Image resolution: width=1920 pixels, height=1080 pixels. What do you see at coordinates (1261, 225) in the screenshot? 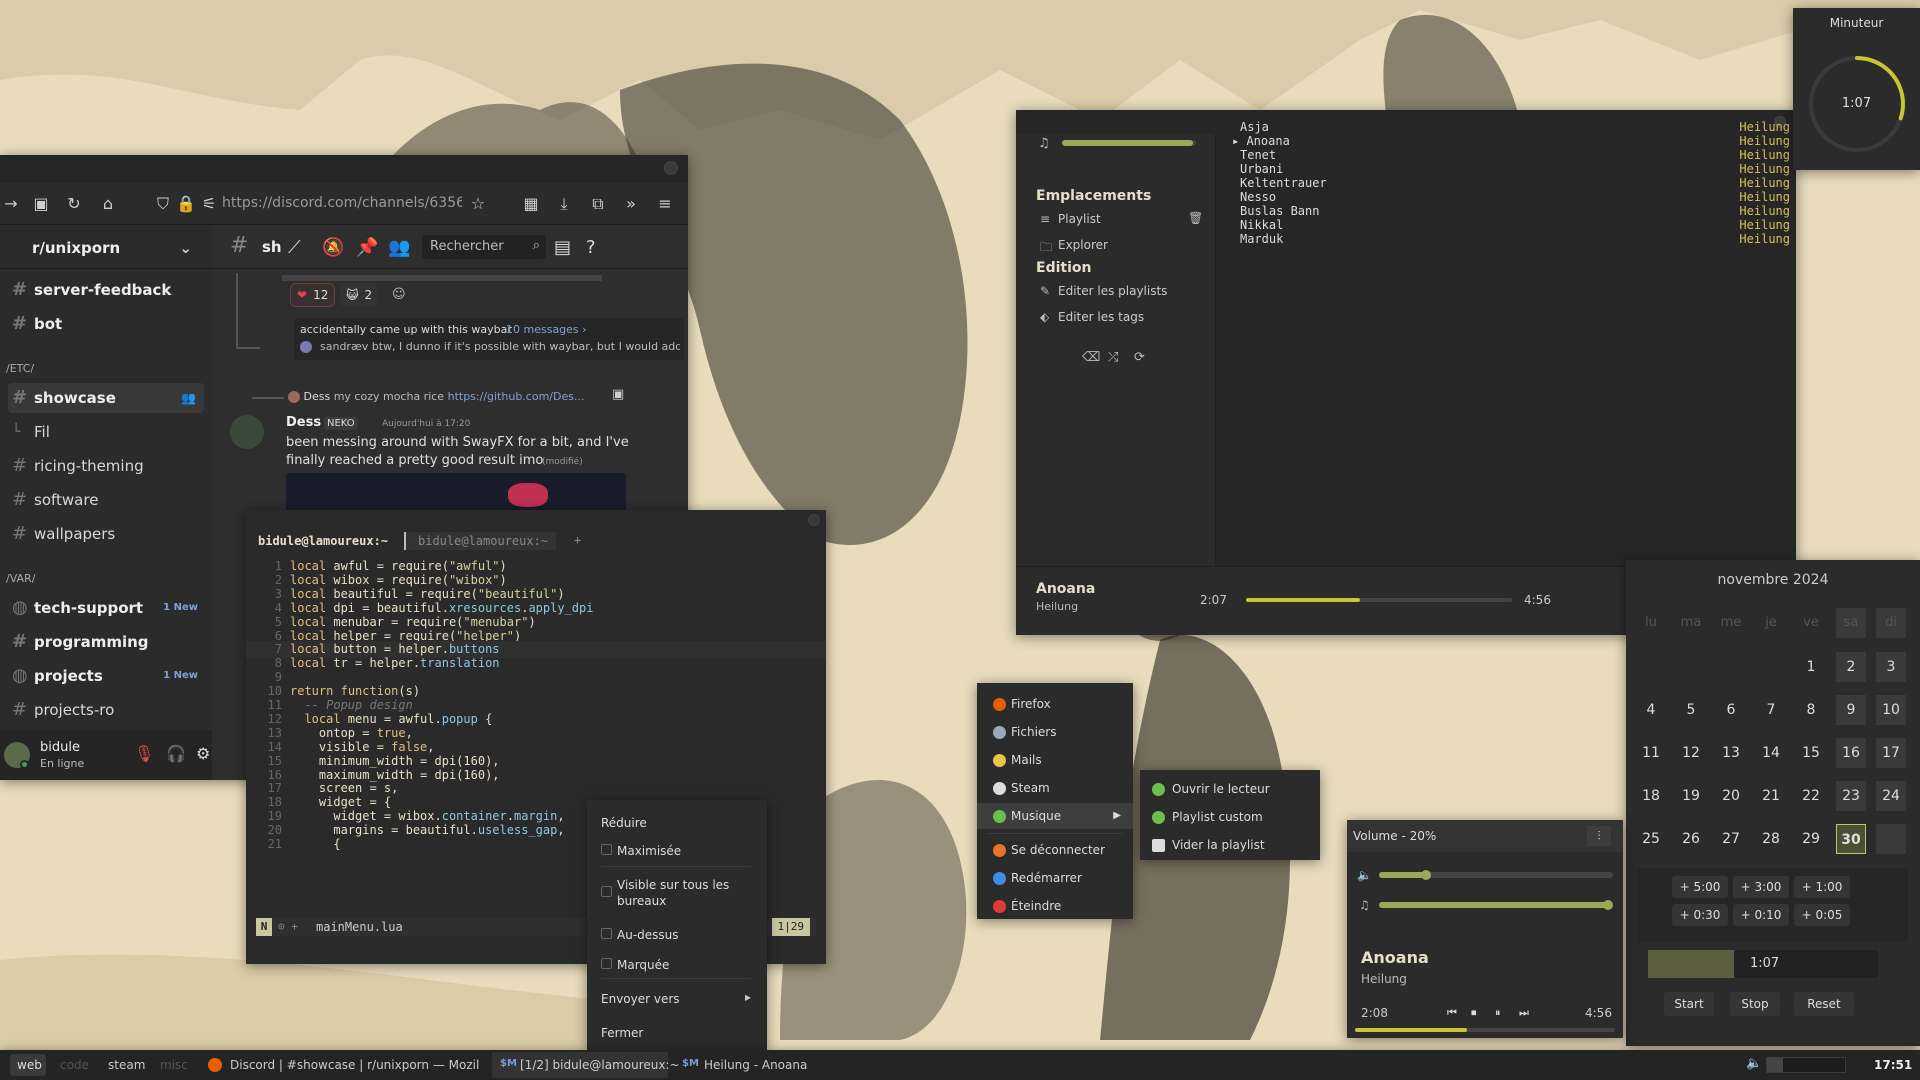
I see `track-title: Nikkal` at bounding box center [1261, 225].